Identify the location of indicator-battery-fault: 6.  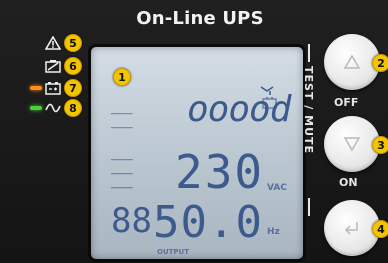
(56, 66).